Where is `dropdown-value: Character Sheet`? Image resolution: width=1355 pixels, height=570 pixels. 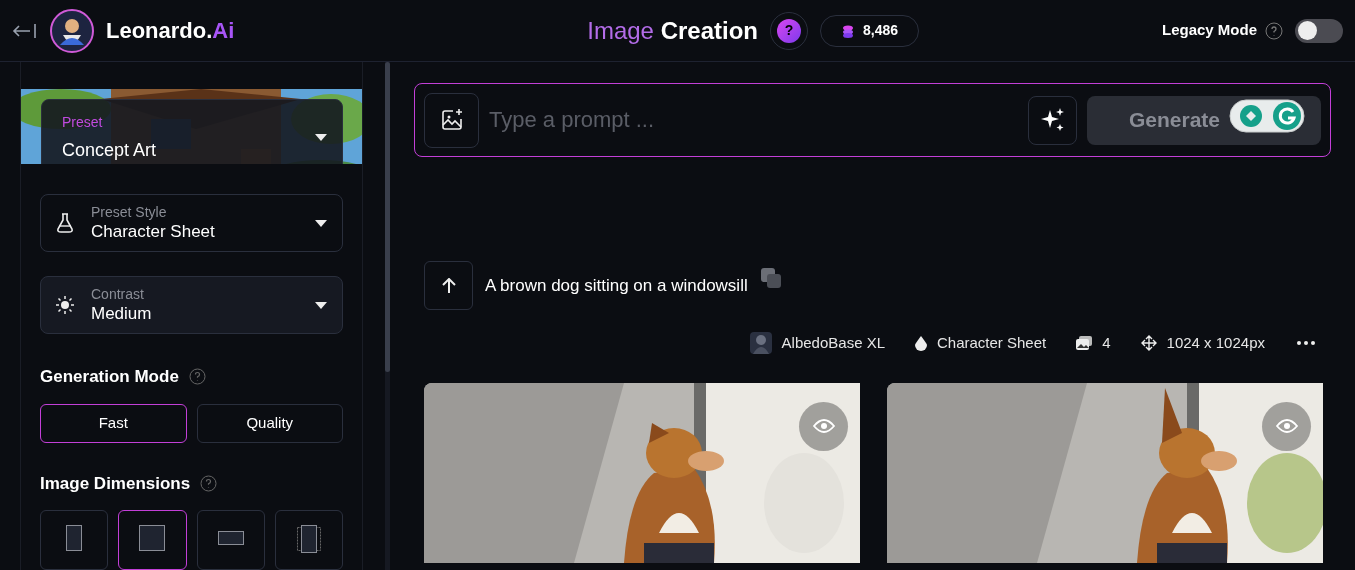 dropdown-value: Character Sheet is located at coordinates (153, 231).